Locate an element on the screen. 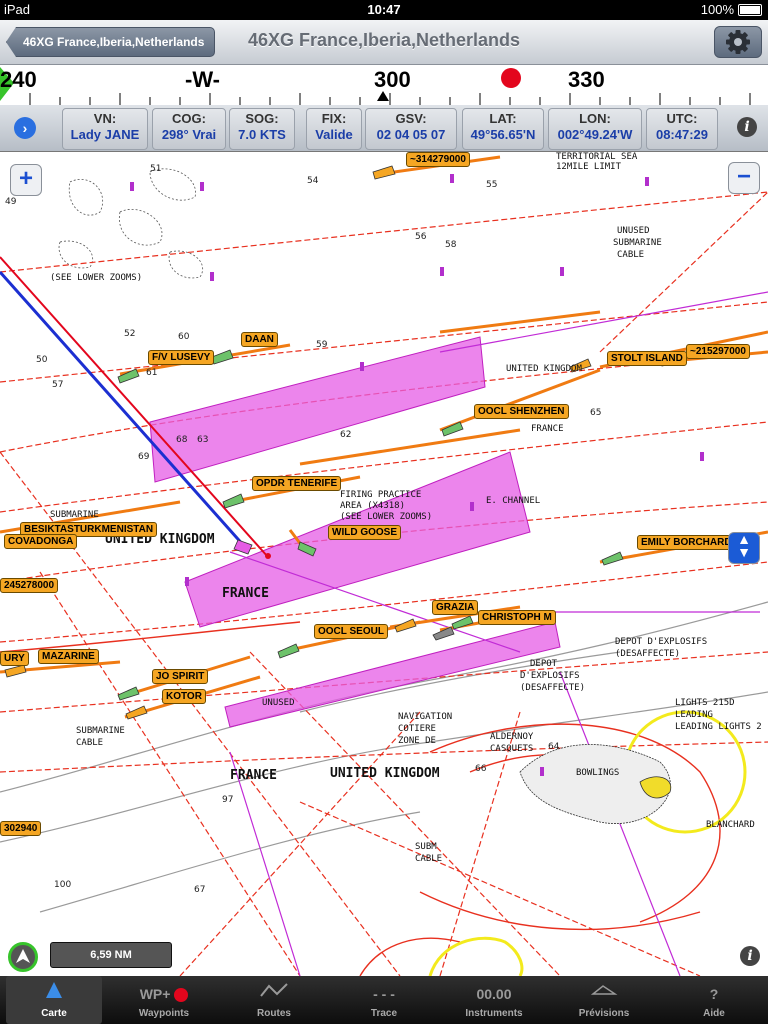 The width and height of the screenshot is (768, 1024). tab-label: Waypoints is located at coordinates (164, 1013).